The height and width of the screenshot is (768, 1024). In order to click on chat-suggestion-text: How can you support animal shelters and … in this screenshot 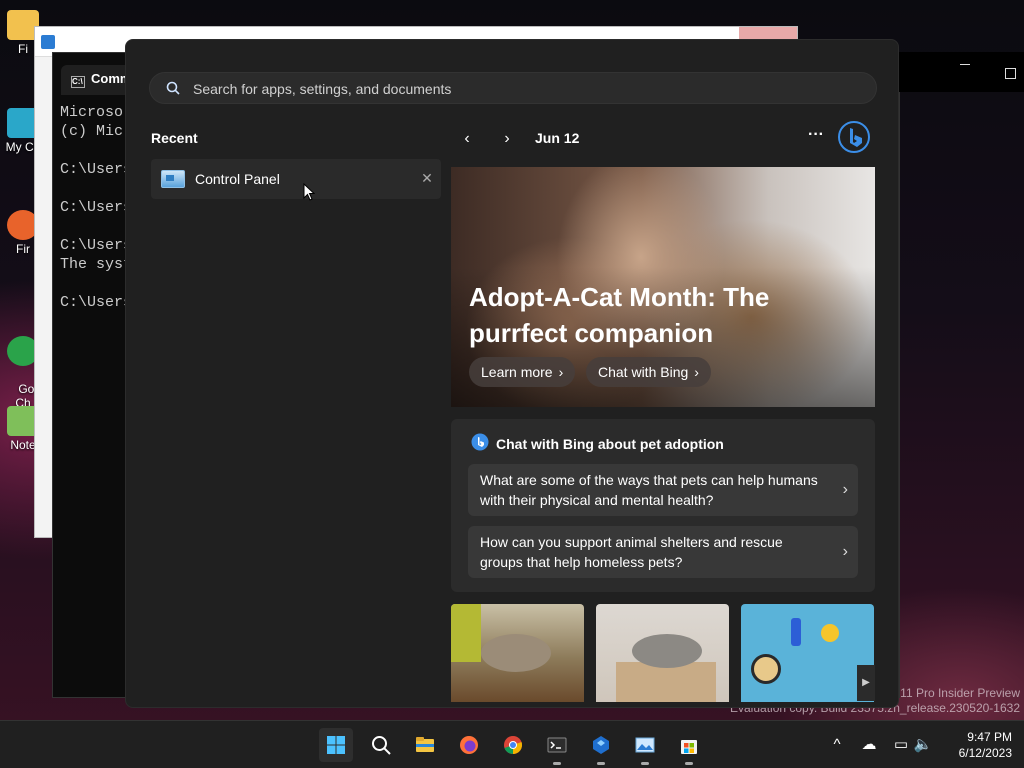, I will do `click(631, 552)`.